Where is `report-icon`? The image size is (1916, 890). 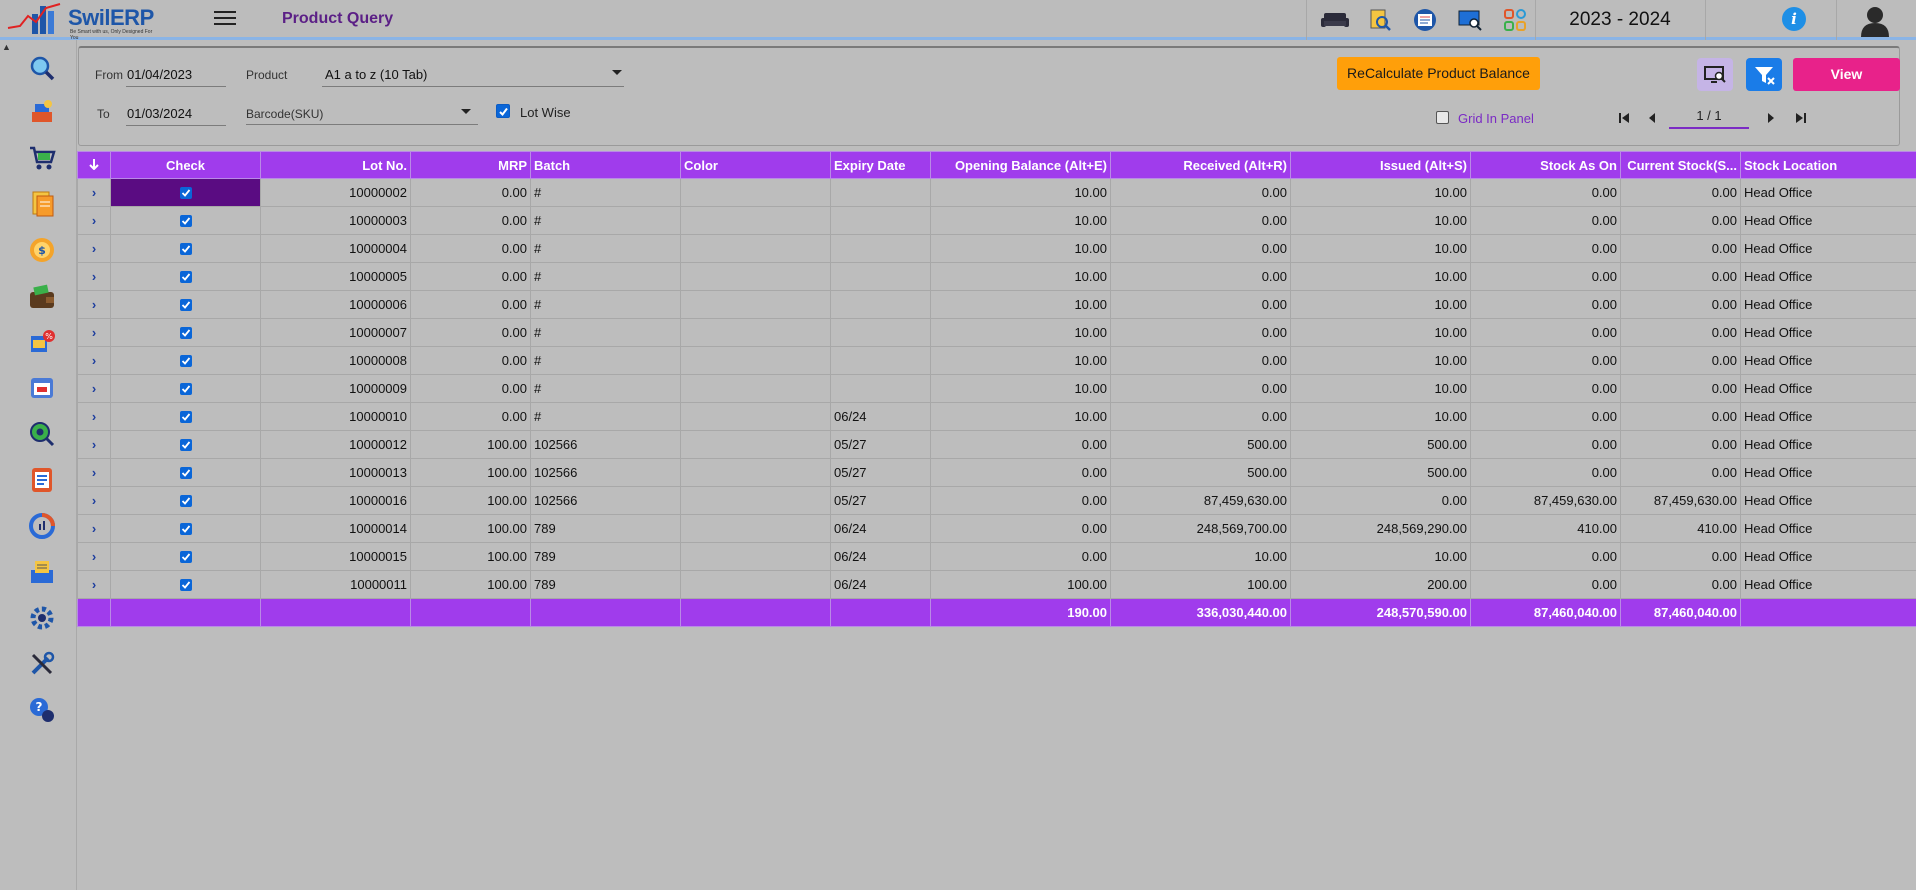
report-icon is located at coordinates (1424, 20).